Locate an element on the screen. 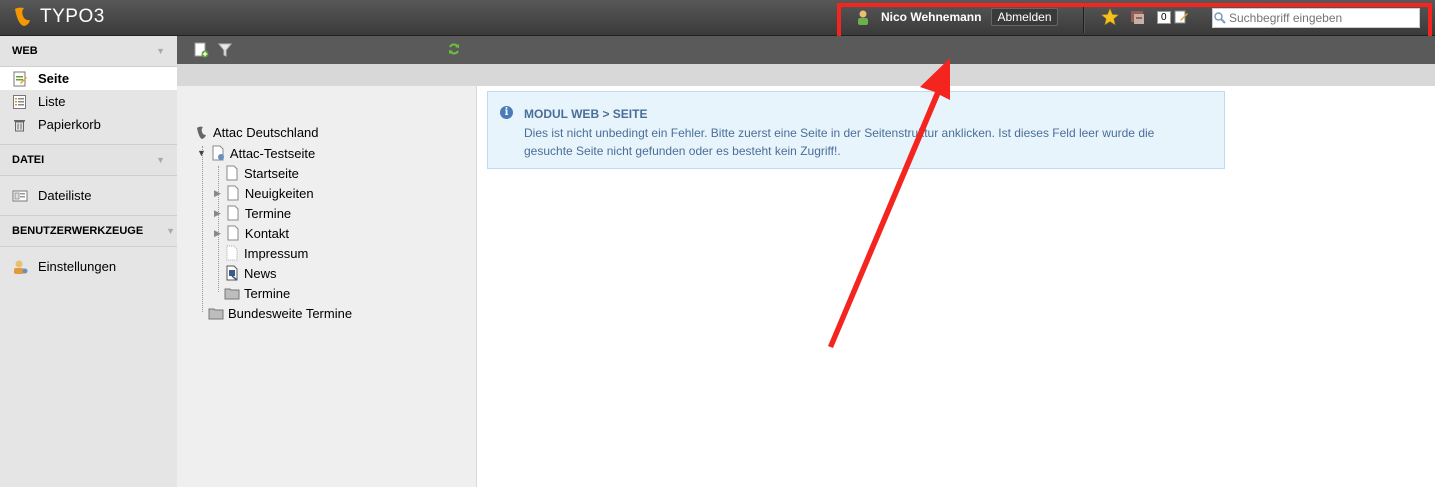  menu-item-label: Liste is located at coordinates (52, 101).